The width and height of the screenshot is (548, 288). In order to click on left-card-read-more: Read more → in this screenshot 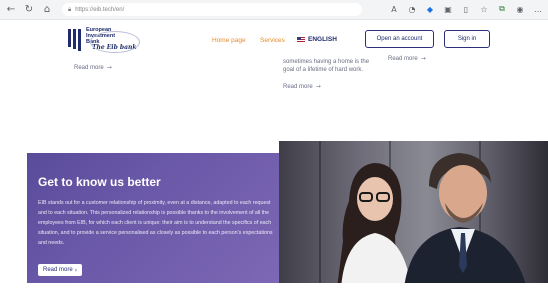, I will do `click(93, 67)`.